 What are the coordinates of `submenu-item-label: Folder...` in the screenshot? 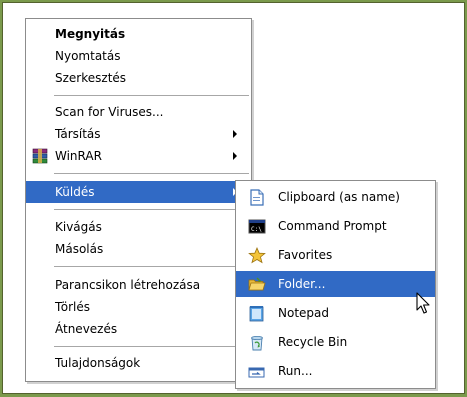 It's located at (302, 284).